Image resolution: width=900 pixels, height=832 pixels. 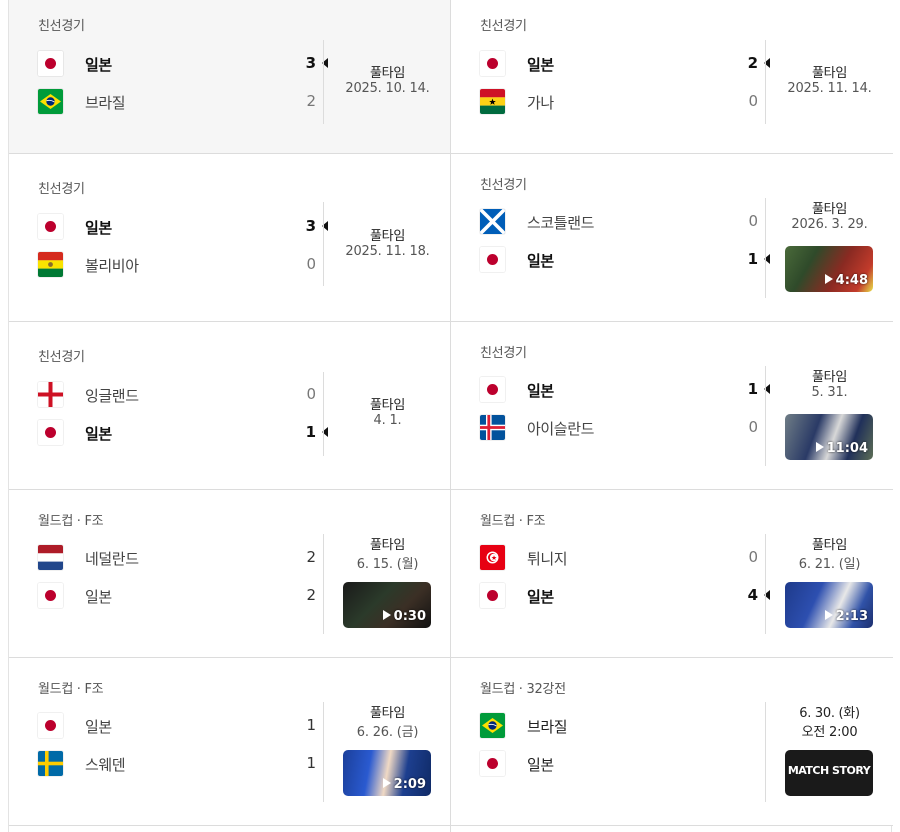 What do you see at coordinates (625, 221) in the screenshot?
I see `home-team-row: 스코틀랜드 0` at bounding box center [625, 221].